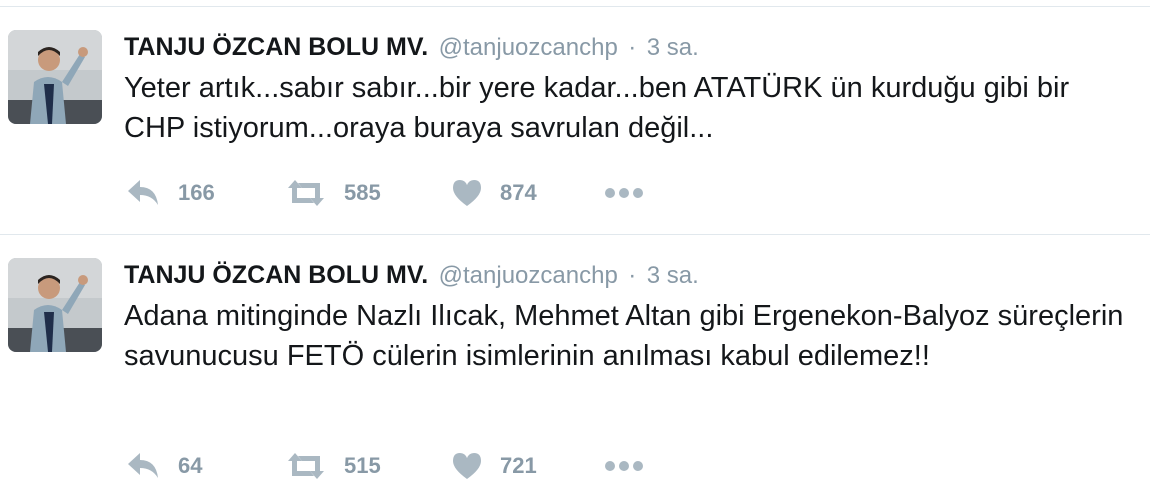  What do you see at coordinates (190, 465) in the screenshot?
I see `reply-count: 64` at bounding box center [190, 465].